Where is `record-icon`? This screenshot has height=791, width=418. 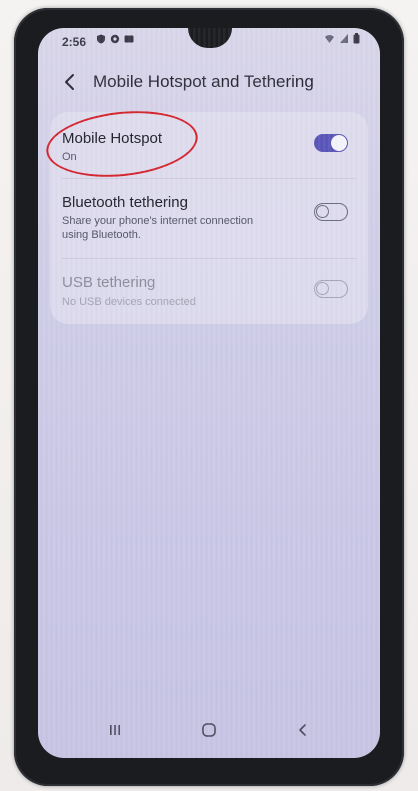
record-icon is located at coordinates (115, 39).